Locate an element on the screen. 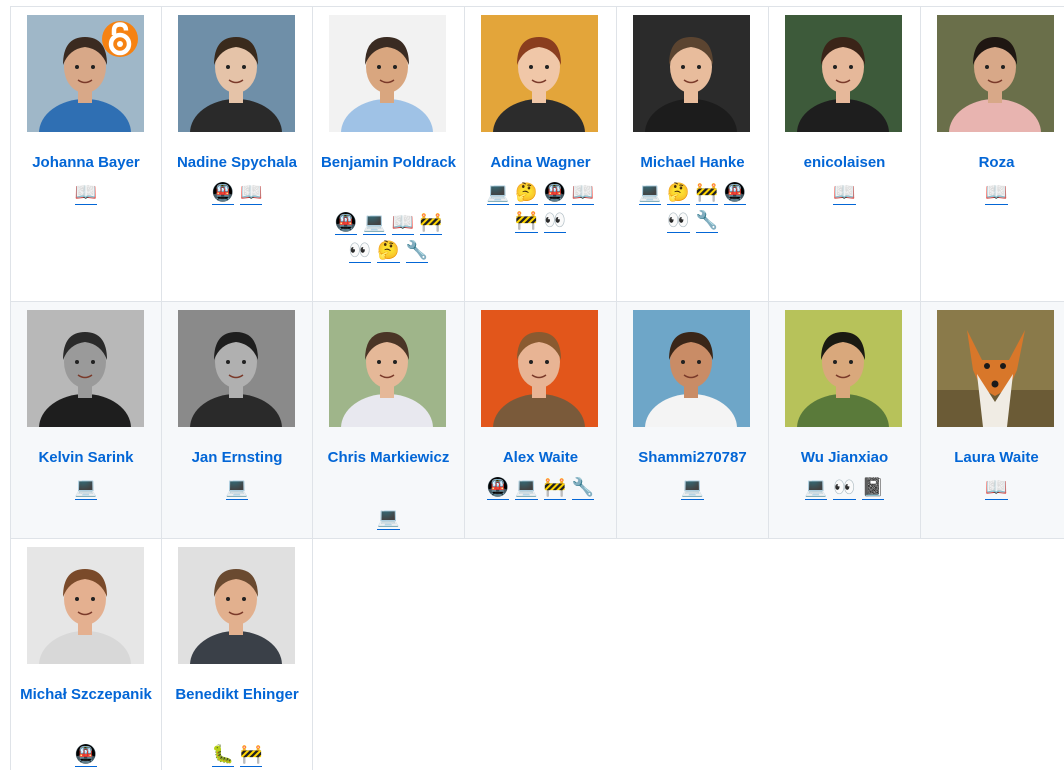  contributor-cell: Kelvin Sarink 💻 is located at coordinates (86, 420).